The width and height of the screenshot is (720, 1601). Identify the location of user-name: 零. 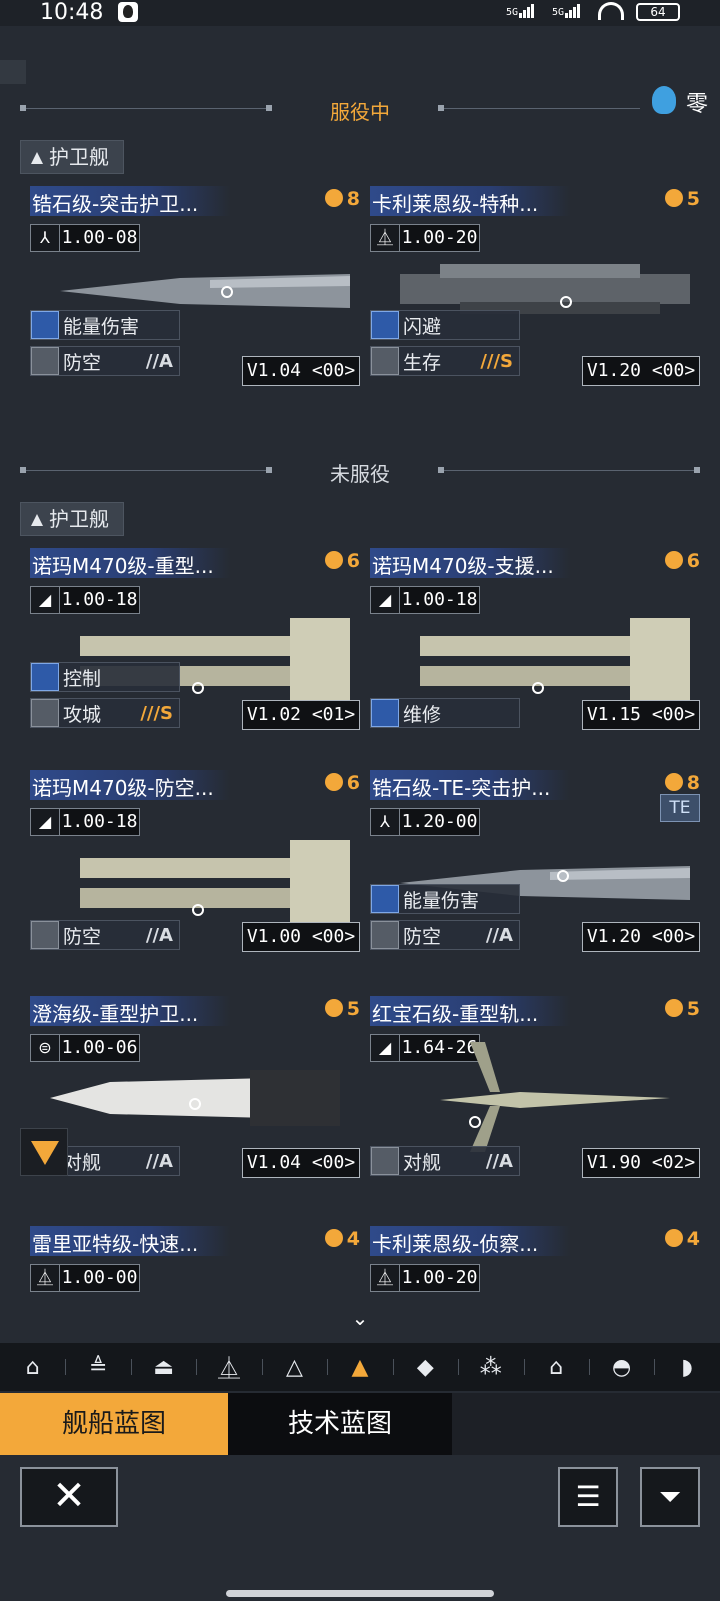
(697, 102).